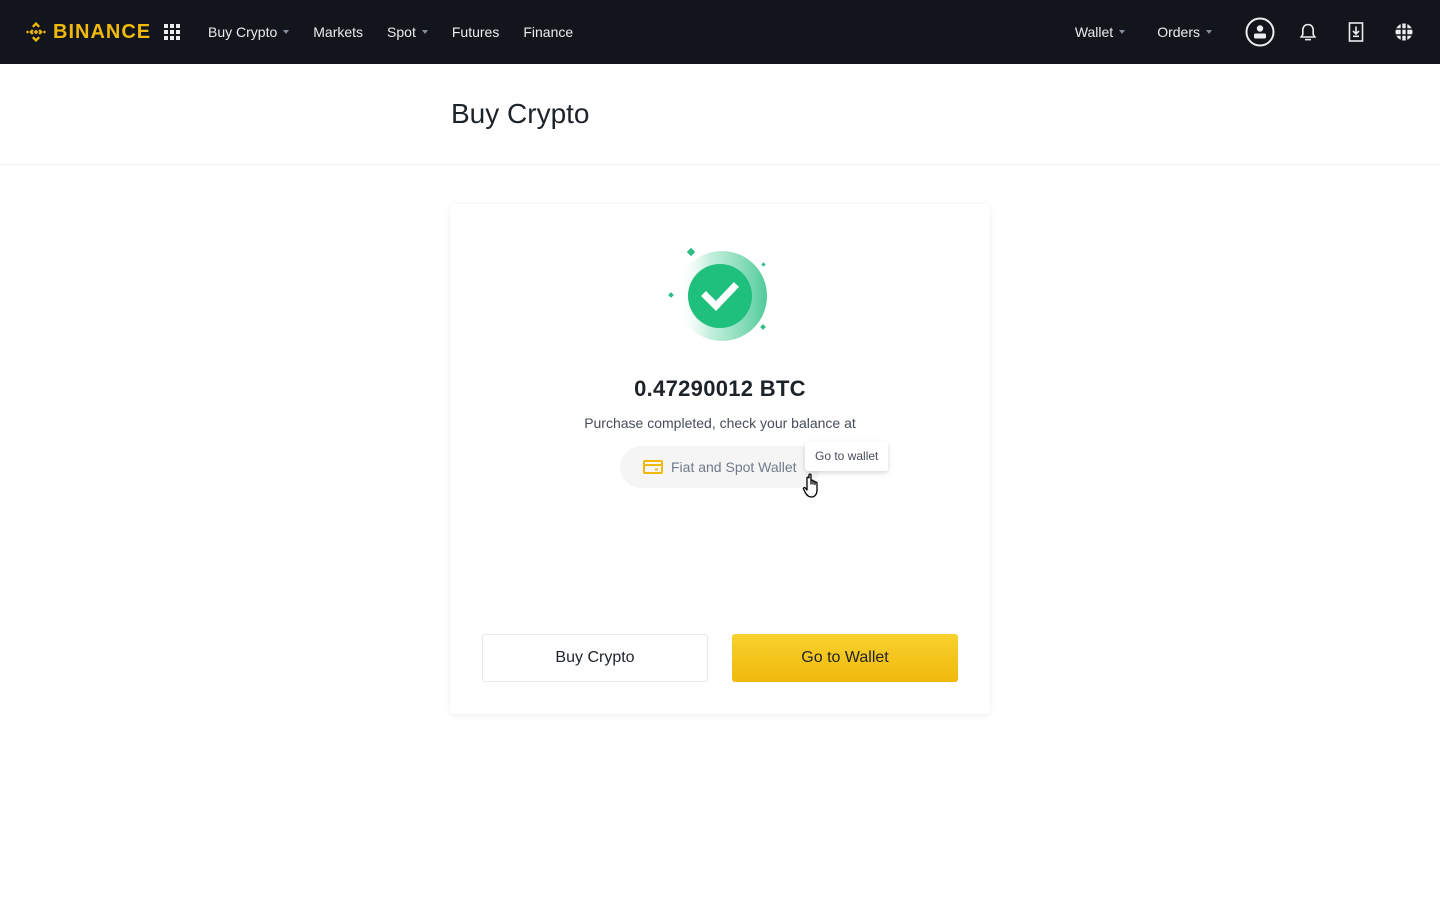 This screenshot has height=921, width=1440. I want to click on nav-spot: Spot, so click(407, 32).